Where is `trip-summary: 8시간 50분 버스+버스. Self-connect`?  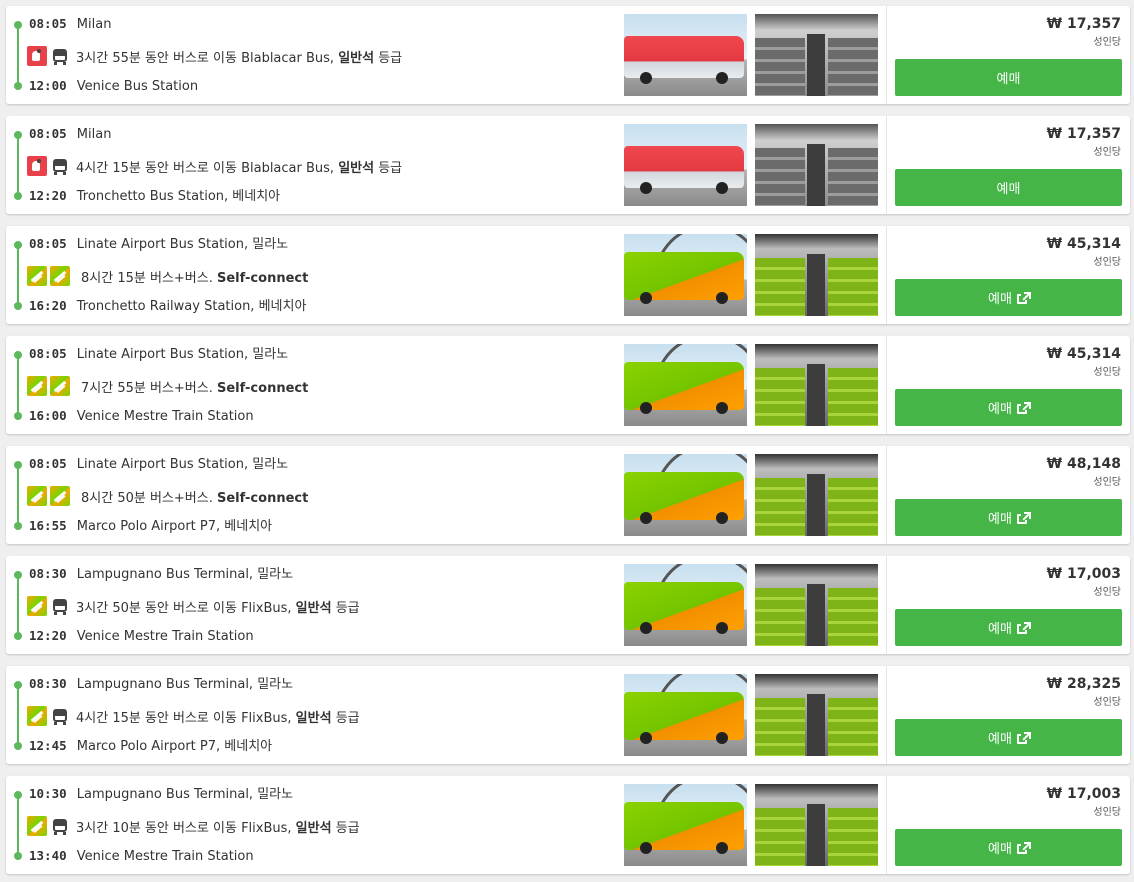 trip-summary: 8시간 50분 버스+버스. Self-connect is located at coordinates (167, 498).